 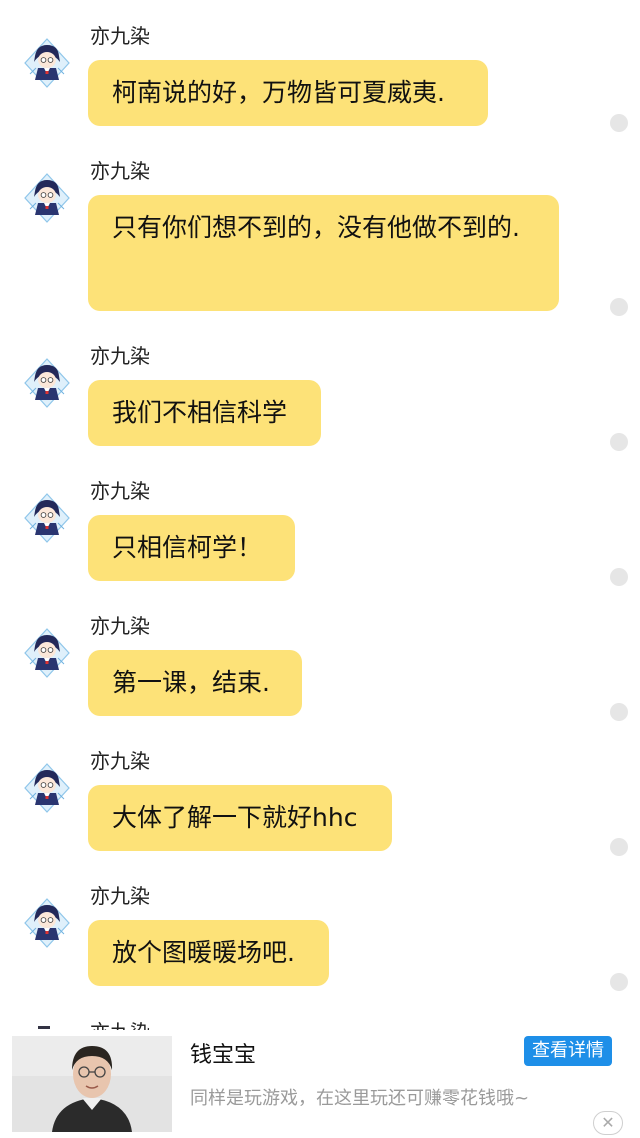 I want to click on view-details-button: 查看详情, so click(x=568, y=1051).